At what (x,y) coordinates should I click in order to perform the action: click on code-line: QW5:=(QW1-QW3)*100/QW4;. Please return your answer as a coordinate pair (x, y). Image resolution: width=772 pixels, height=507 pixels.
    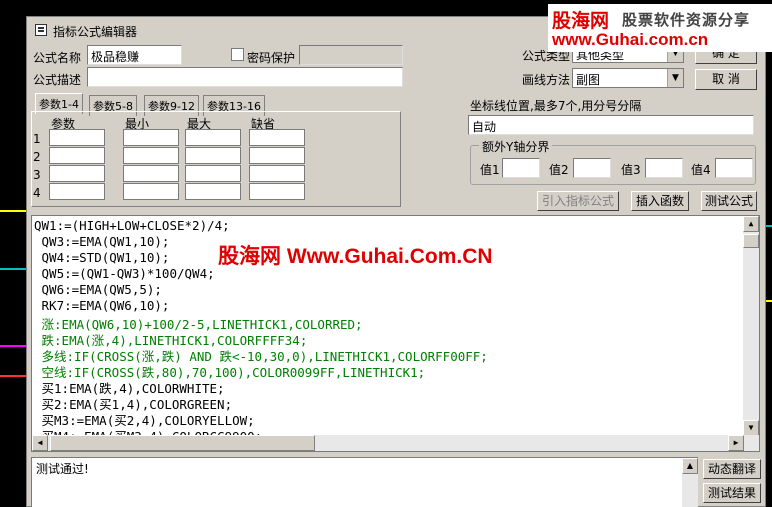
    Looking at the image, I should click on (124, 273).